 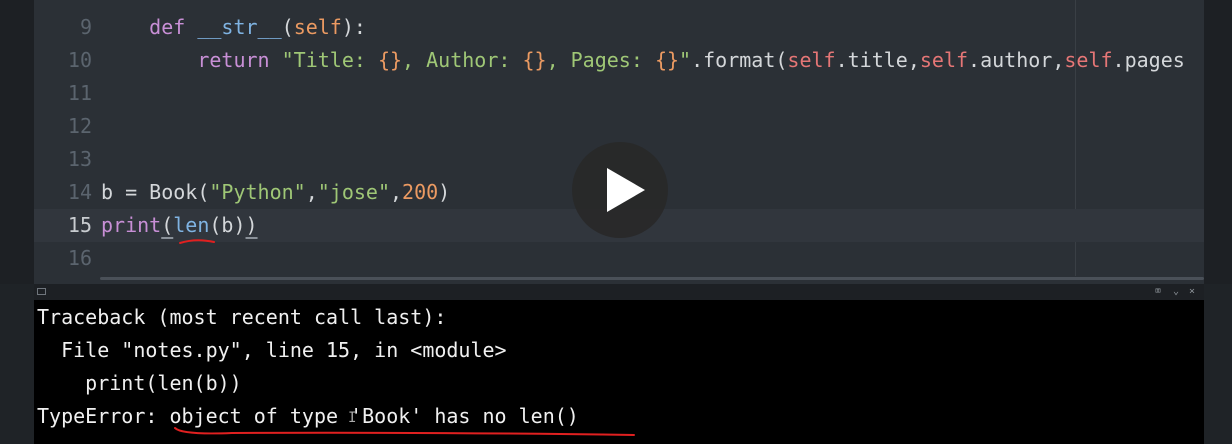 What do you see at coordinates (1158, 292) in the screenshot?
I see `panel-maximize-icon: ⌧` at bounding box center [1158, 292].